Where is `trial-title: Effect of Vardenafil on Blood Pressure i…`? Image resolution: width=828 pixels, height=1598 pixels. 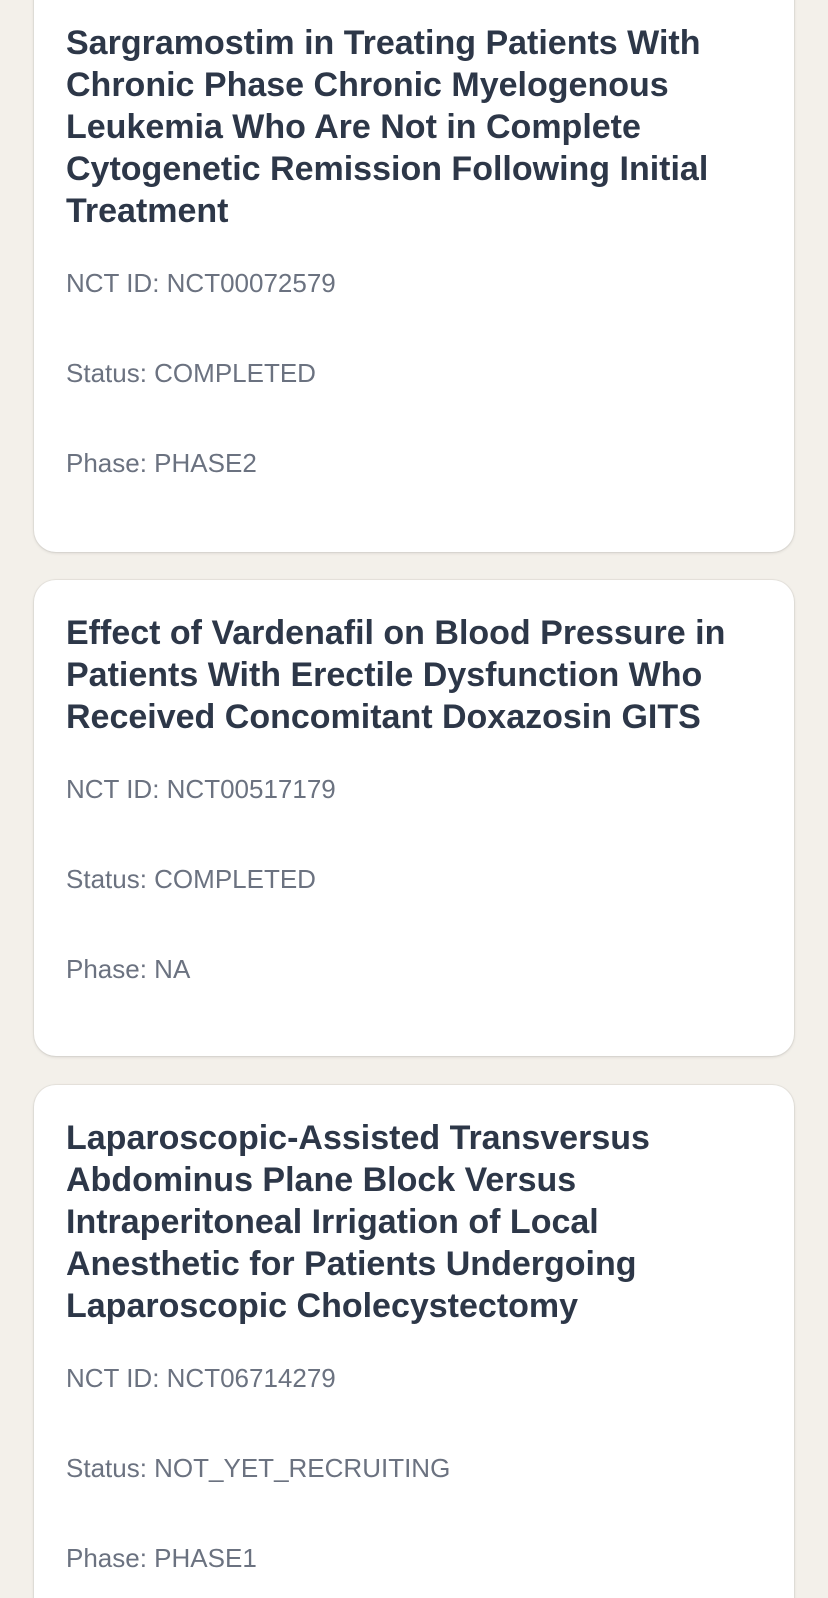 trial-title: Effect of Vardenafil on Blood Pressure i… is located at coordinates (414, 675).